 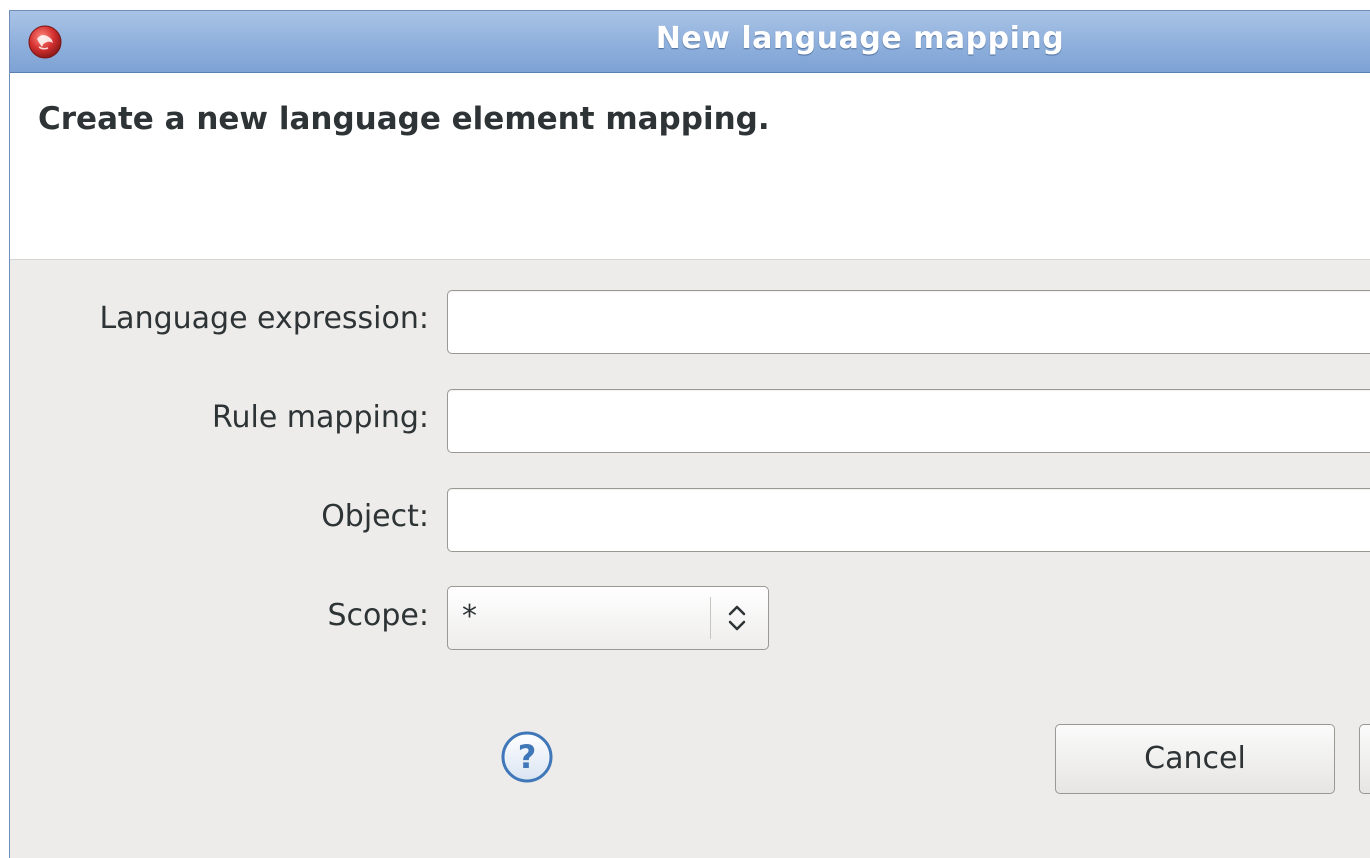 I want to click on language-expression-field, so click(x=908, y=322).